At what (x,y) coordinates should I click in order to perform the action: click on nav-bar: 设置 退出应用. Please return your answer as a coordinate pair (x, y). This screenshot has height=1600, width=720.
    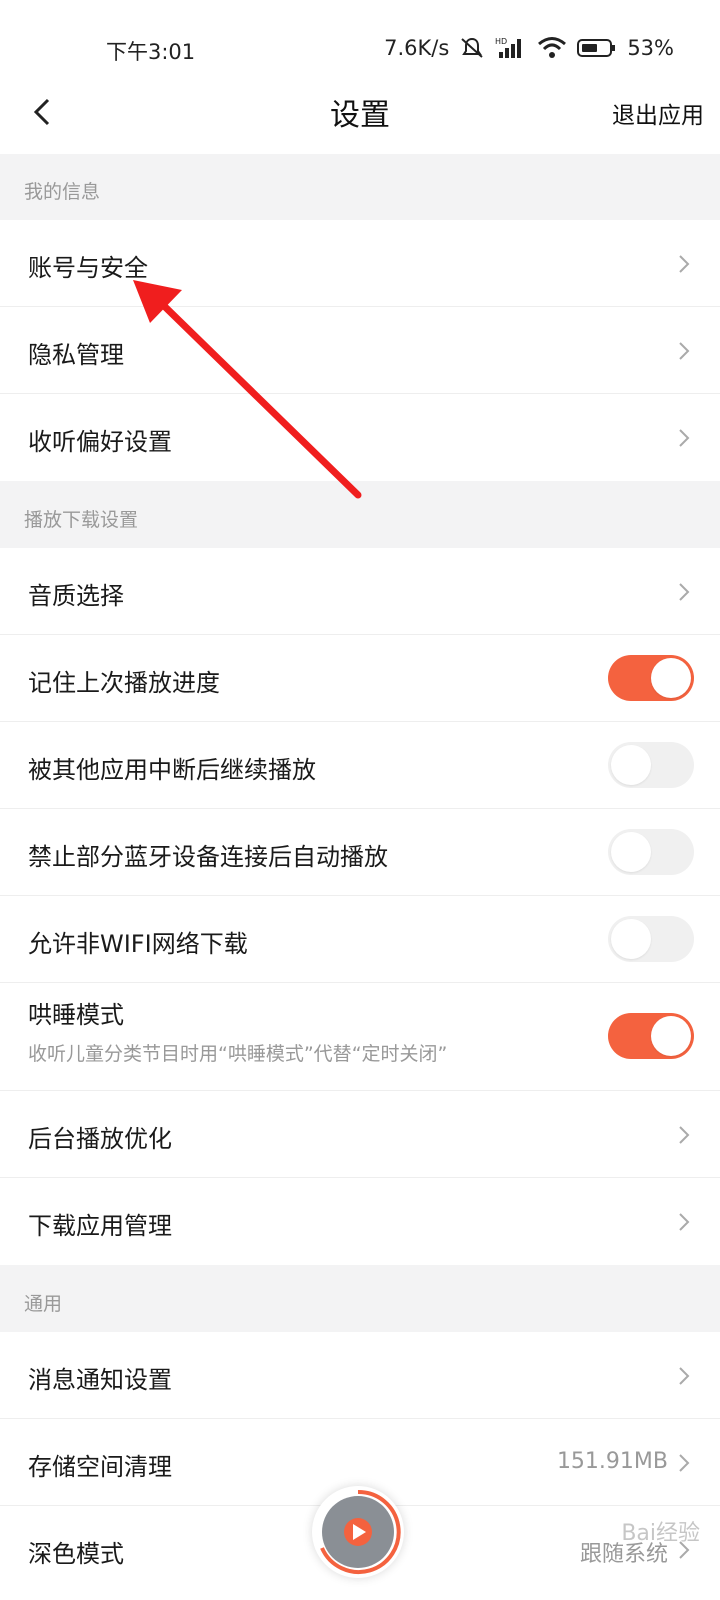
    Looking at the image, I should click on (360, 115).